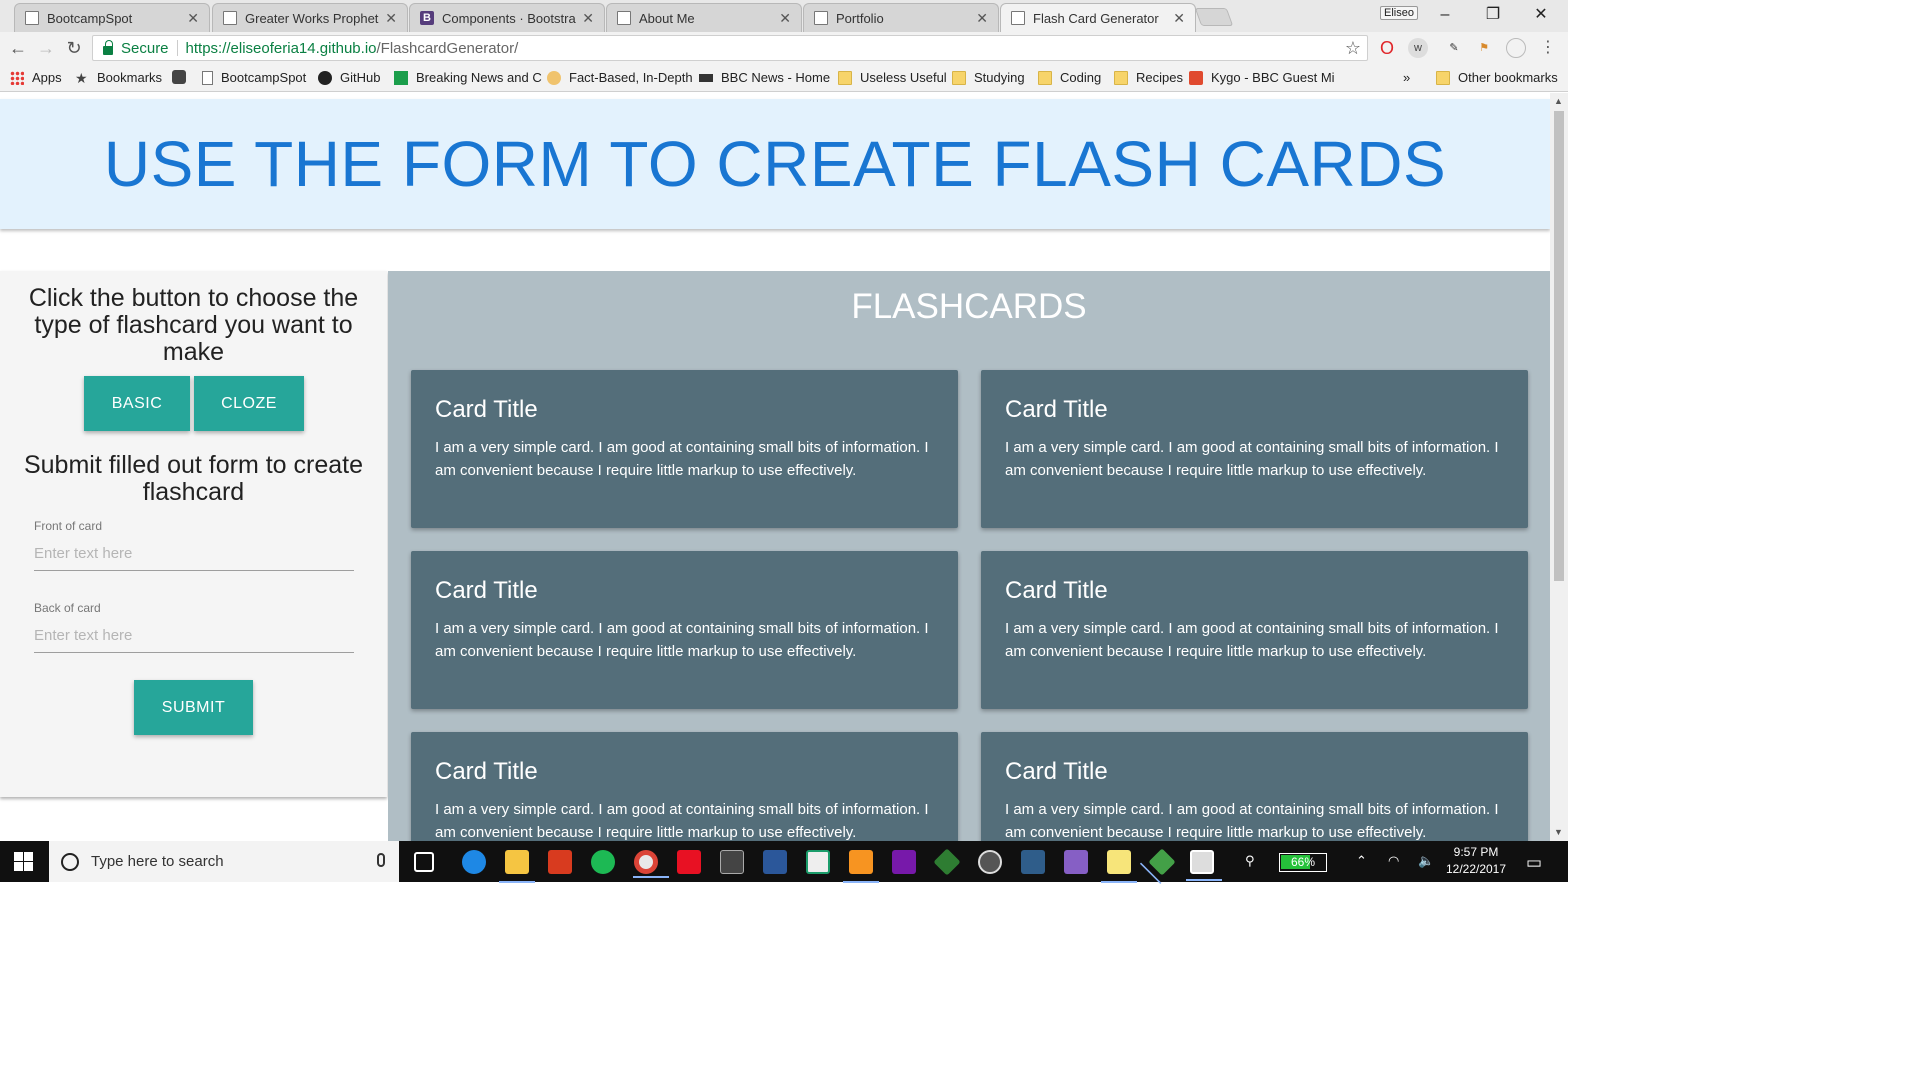 Image resolution: width=1920 pixels, height=1080 pixels. Describe the element at coordinates (1162, 862) in the screenshot. I see `git-app-icon` at that location.